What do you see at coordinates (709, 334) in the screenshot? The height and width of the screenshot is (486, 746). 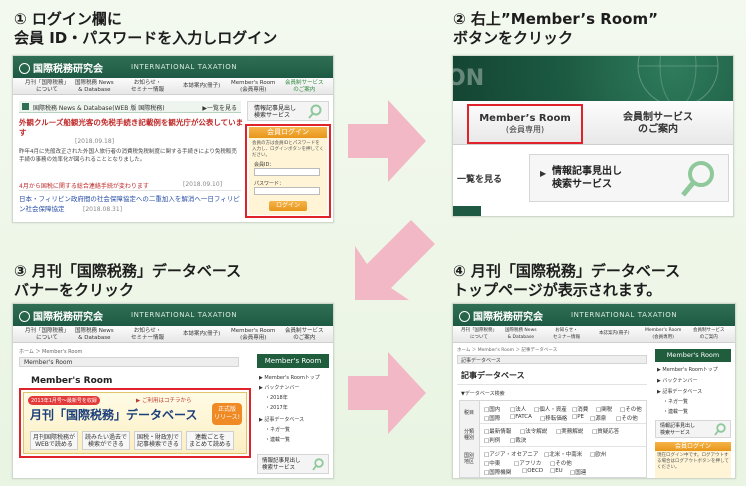 I see `nav-member-service-4: 会員制サービス のご案内` at bounding box center [709, 334].